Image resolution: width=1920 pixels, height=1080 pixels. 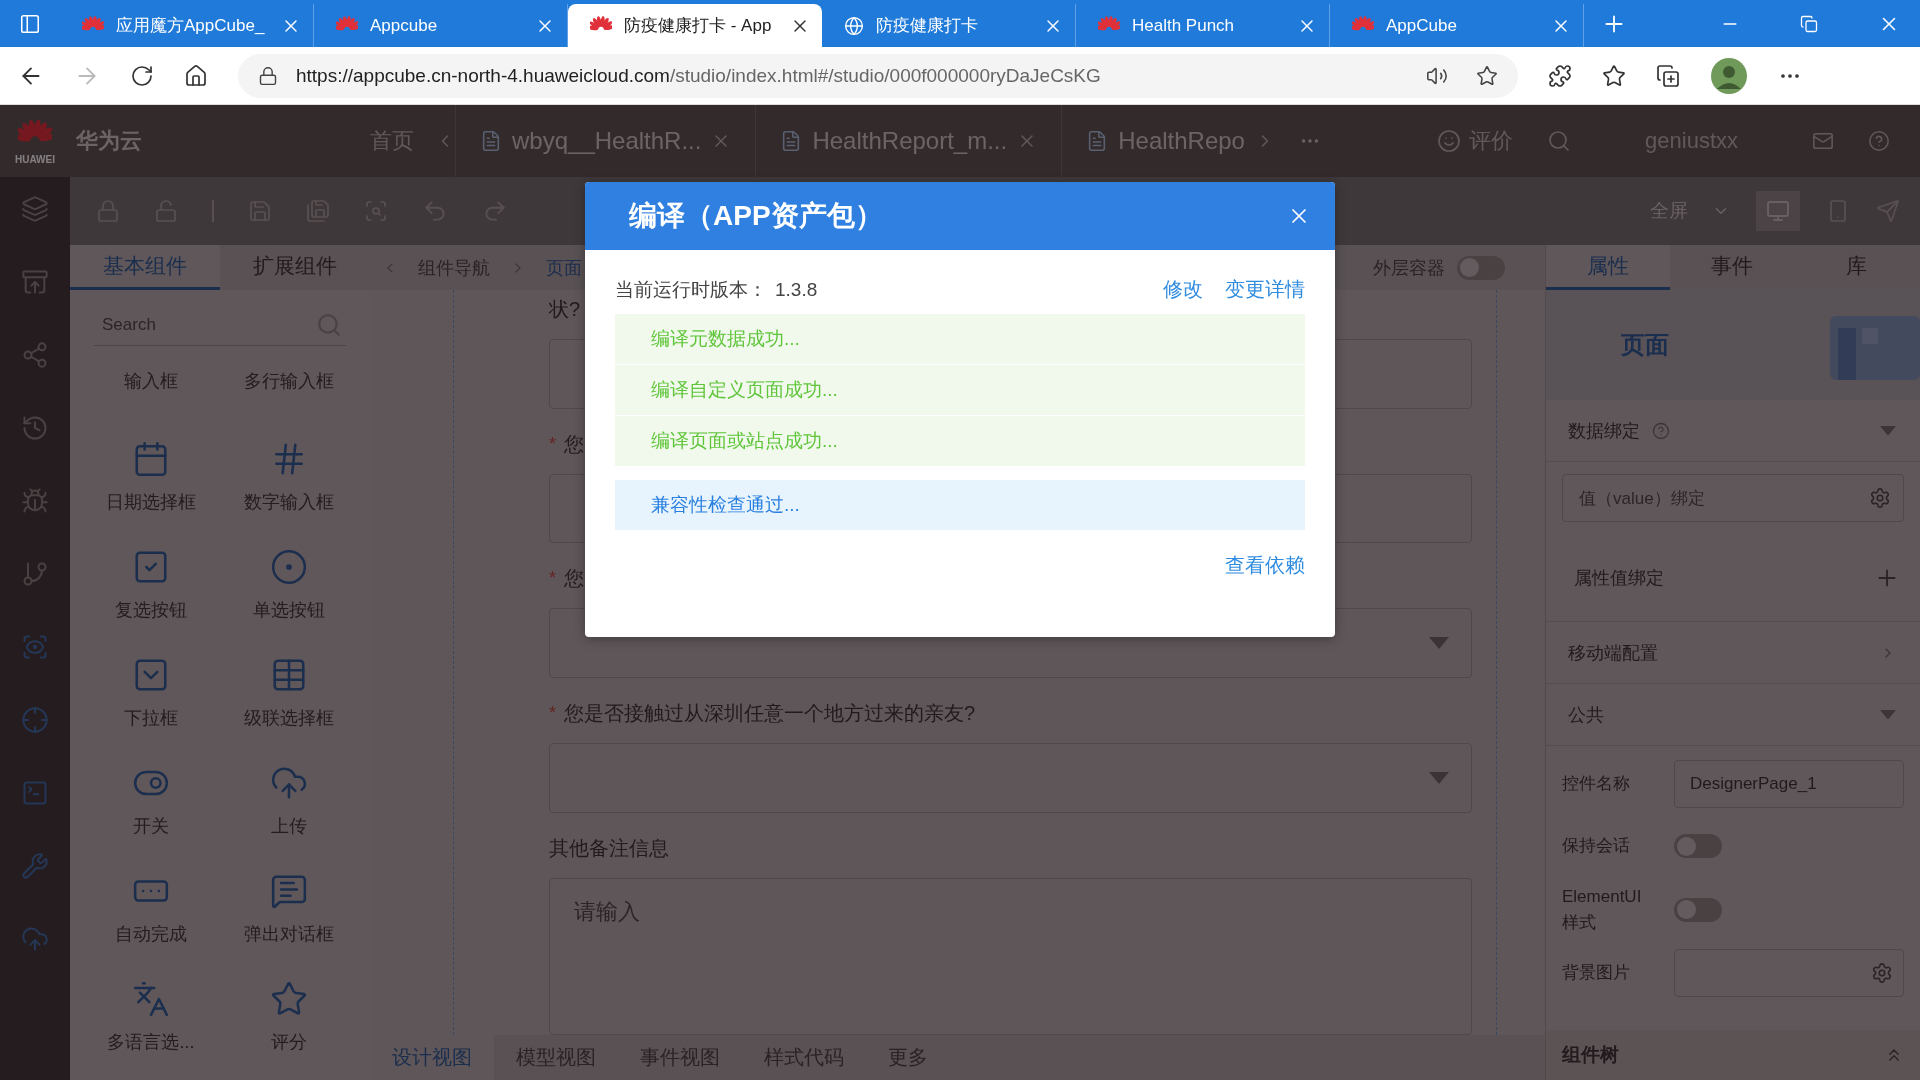 What do you see at coordinates (289, 1010) in the screenshot?
I see `component-item: 评分` at bounding box center [289, 1010].